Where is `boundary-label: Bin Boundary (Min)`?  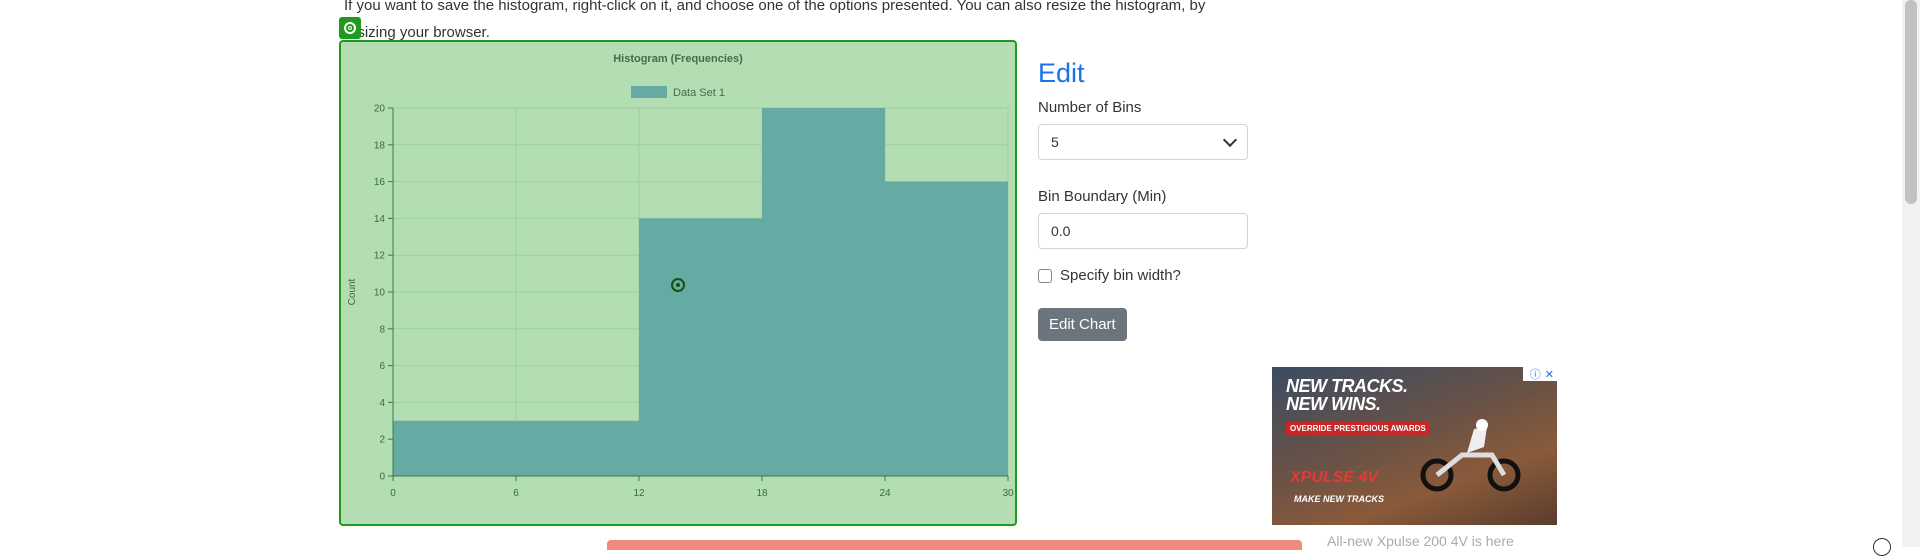
boundary-label: Bin Boundary (Min) is located at coordinates (1102, 196).